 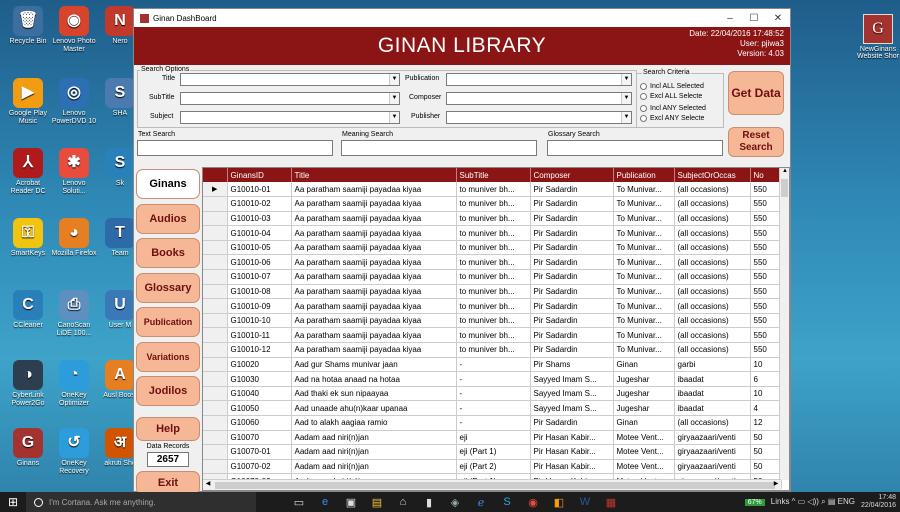 What do you see at coordinates (572, 365) in the screenshot?
I see `table-cell: Pir Shams` at bounding box center [572, 365].